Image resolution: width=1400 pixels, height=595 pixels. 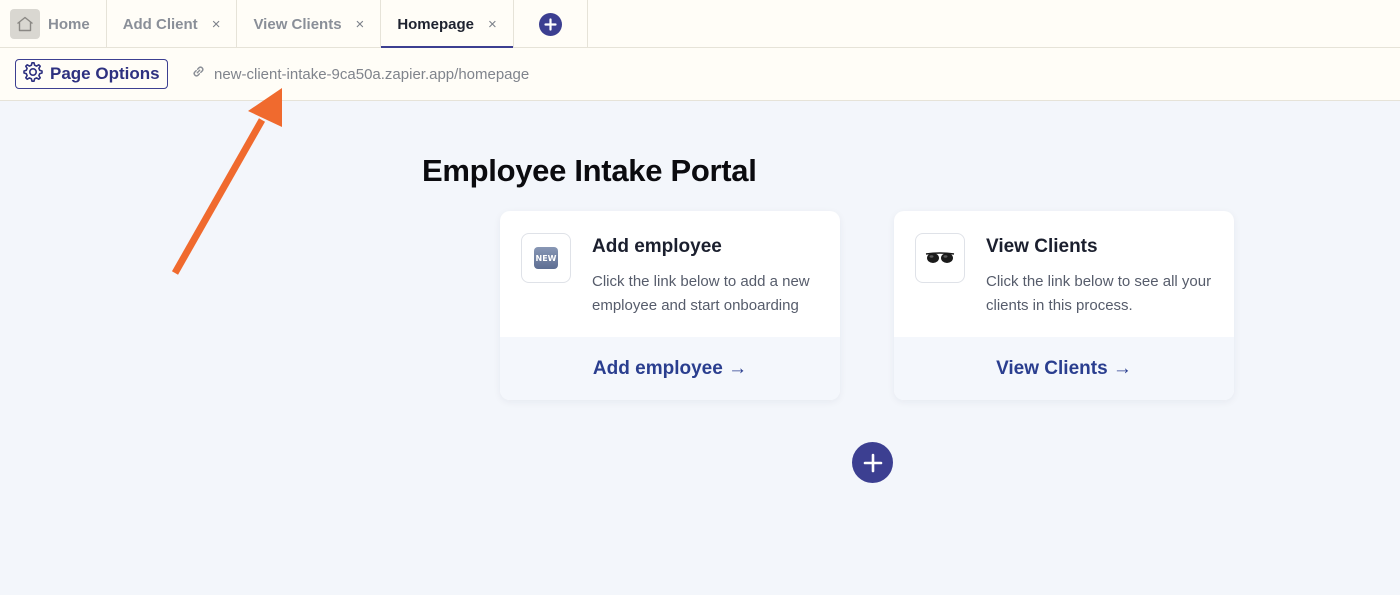 I want to click on new-badge-label: NEW, so click(x=546, y=258).